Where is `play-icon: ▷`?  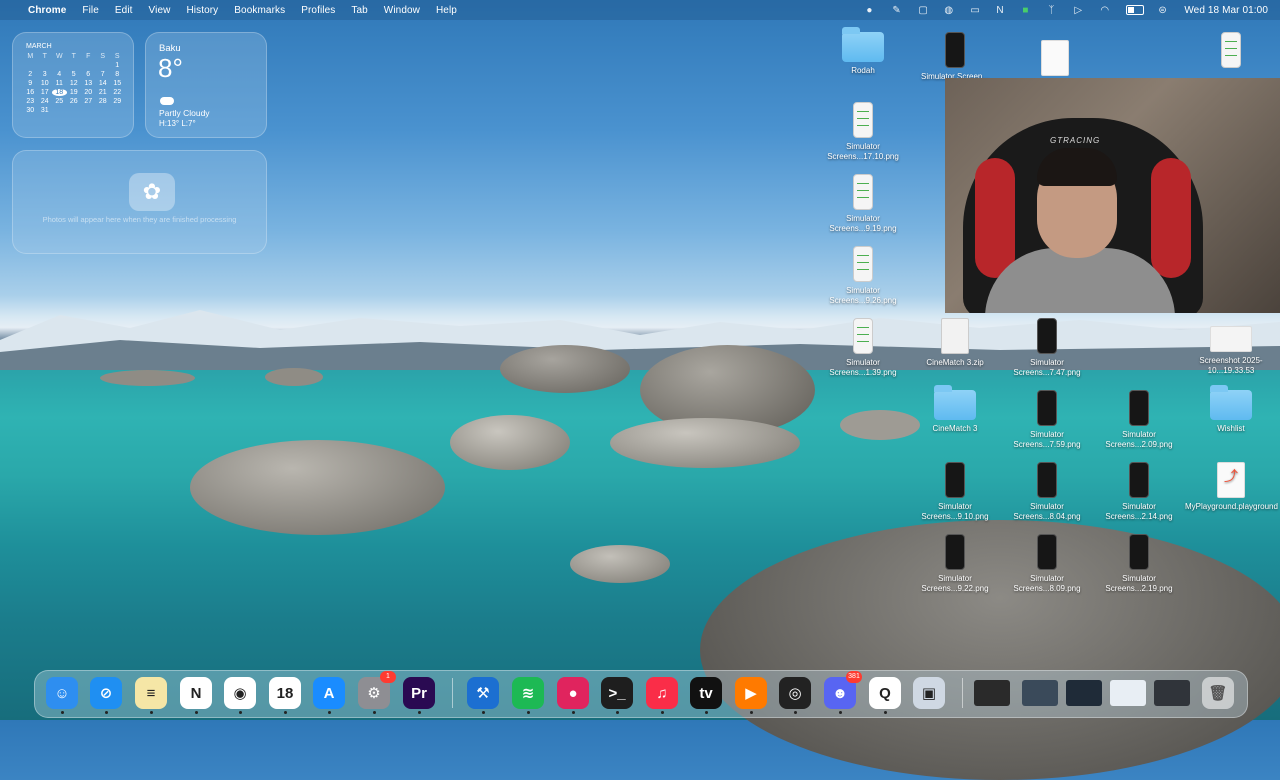
play-icon: ▷ is located at coordinates (1080, 10).